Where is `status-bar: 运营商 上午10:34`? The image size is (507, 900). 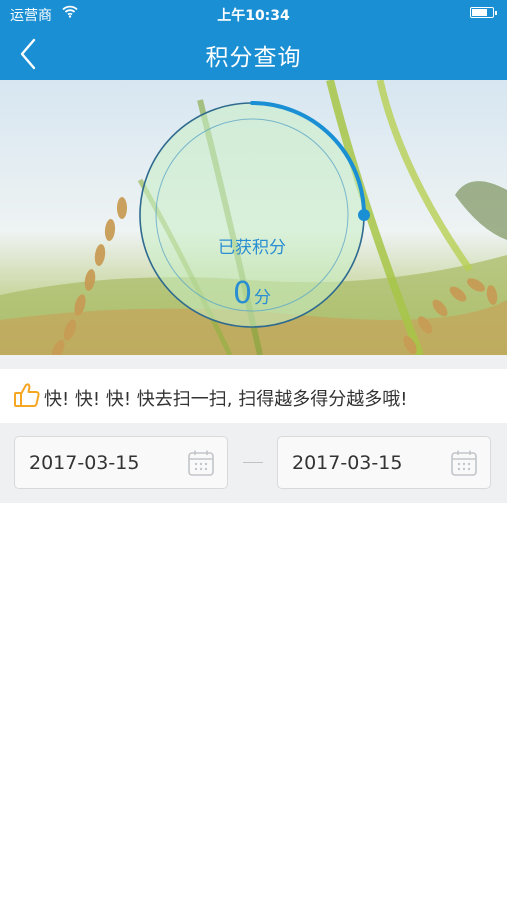
status-bar: 运营商 上午10:34 is located at coordinates (253, 13).